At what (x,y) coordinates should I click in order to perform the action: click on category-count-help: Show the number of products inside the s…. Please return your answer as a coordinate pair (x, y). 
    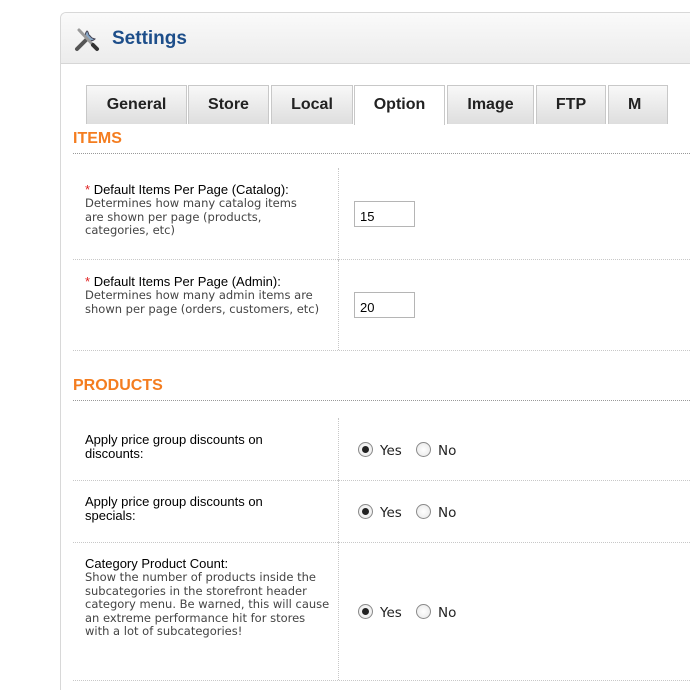
    Looking at the image, I should click on (207, 604).